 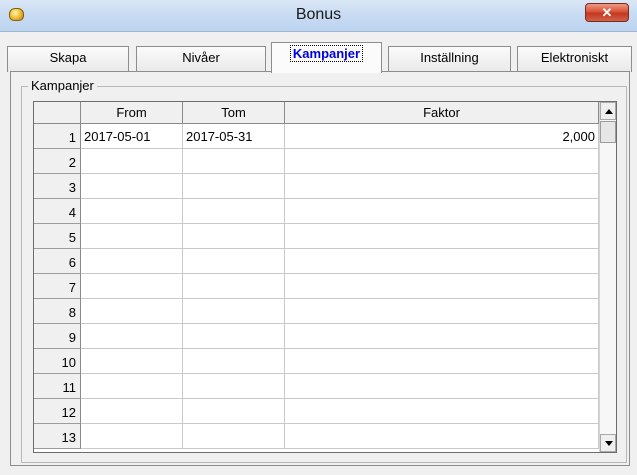 I want to click on tab-kampanjer: Kampanjer, so click(x=326, y=57).